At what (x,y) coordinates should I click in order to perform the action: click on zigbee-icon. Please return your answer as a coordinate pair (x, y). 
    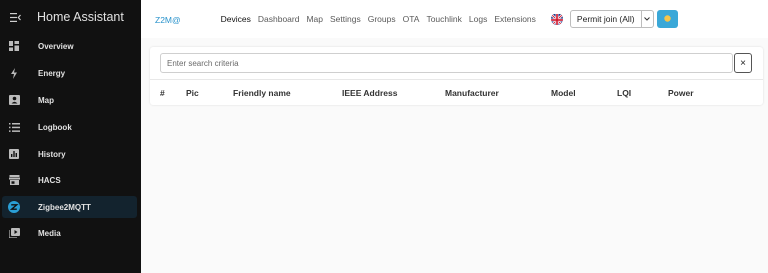
    Looking at the image, I should click on (14, 207).